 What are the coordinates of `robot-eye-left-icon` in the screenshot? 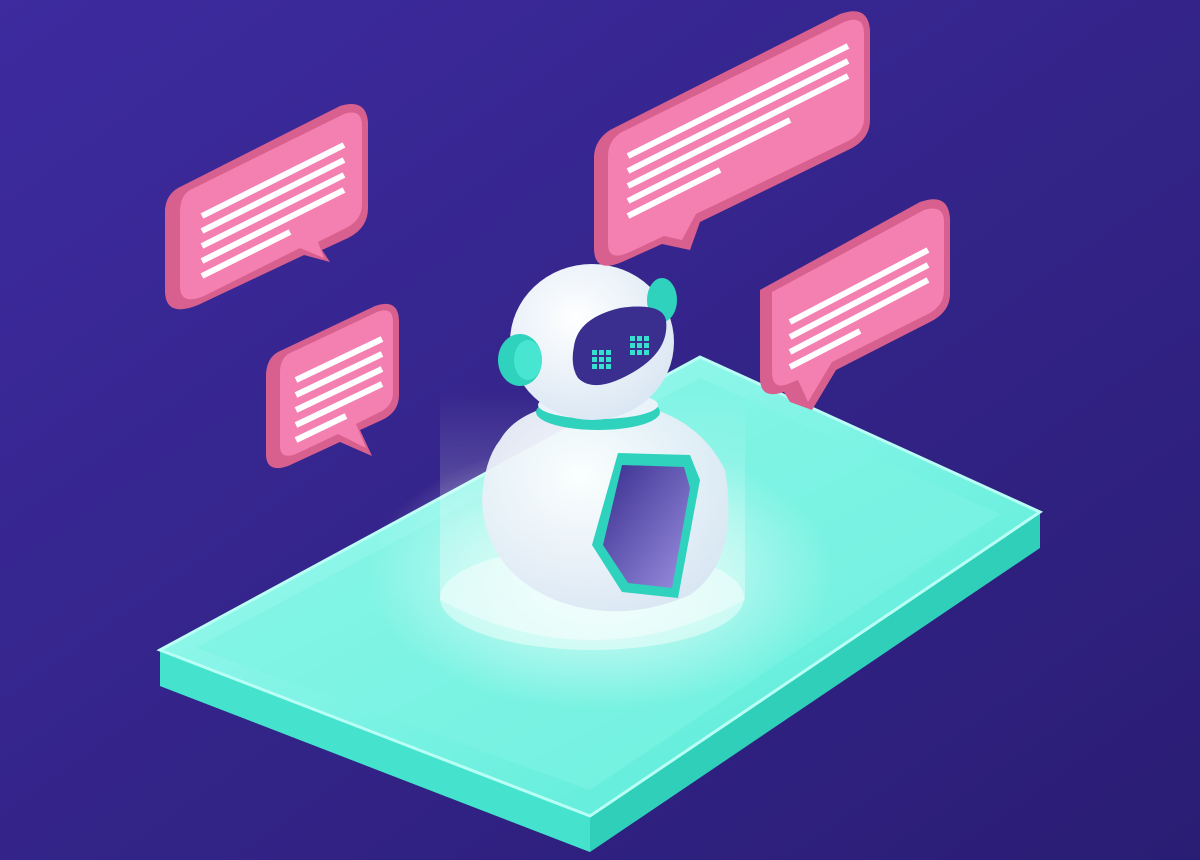 It's located at (601, 359).